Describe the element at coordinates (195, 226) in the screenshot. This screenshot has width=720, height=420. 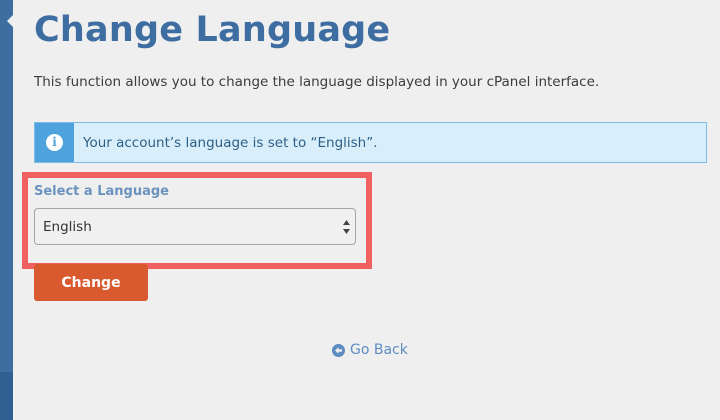
I see `language-select: English` at that location.